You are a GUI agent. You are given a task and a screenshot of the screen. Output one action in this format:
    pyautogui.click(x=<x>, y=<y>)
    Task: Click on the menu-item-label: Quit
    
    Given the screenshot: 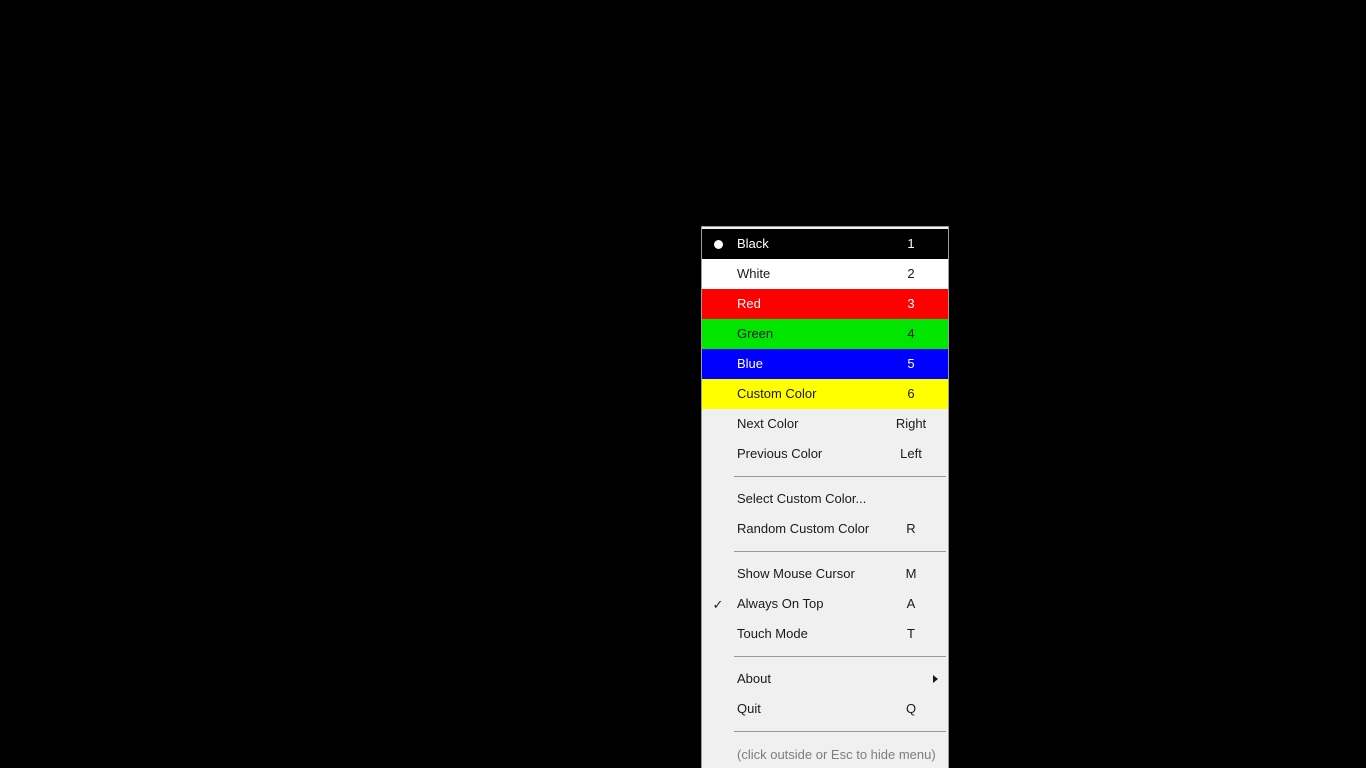 What is the action you would take?
    pyautogui.click(x=749, y=708)
    